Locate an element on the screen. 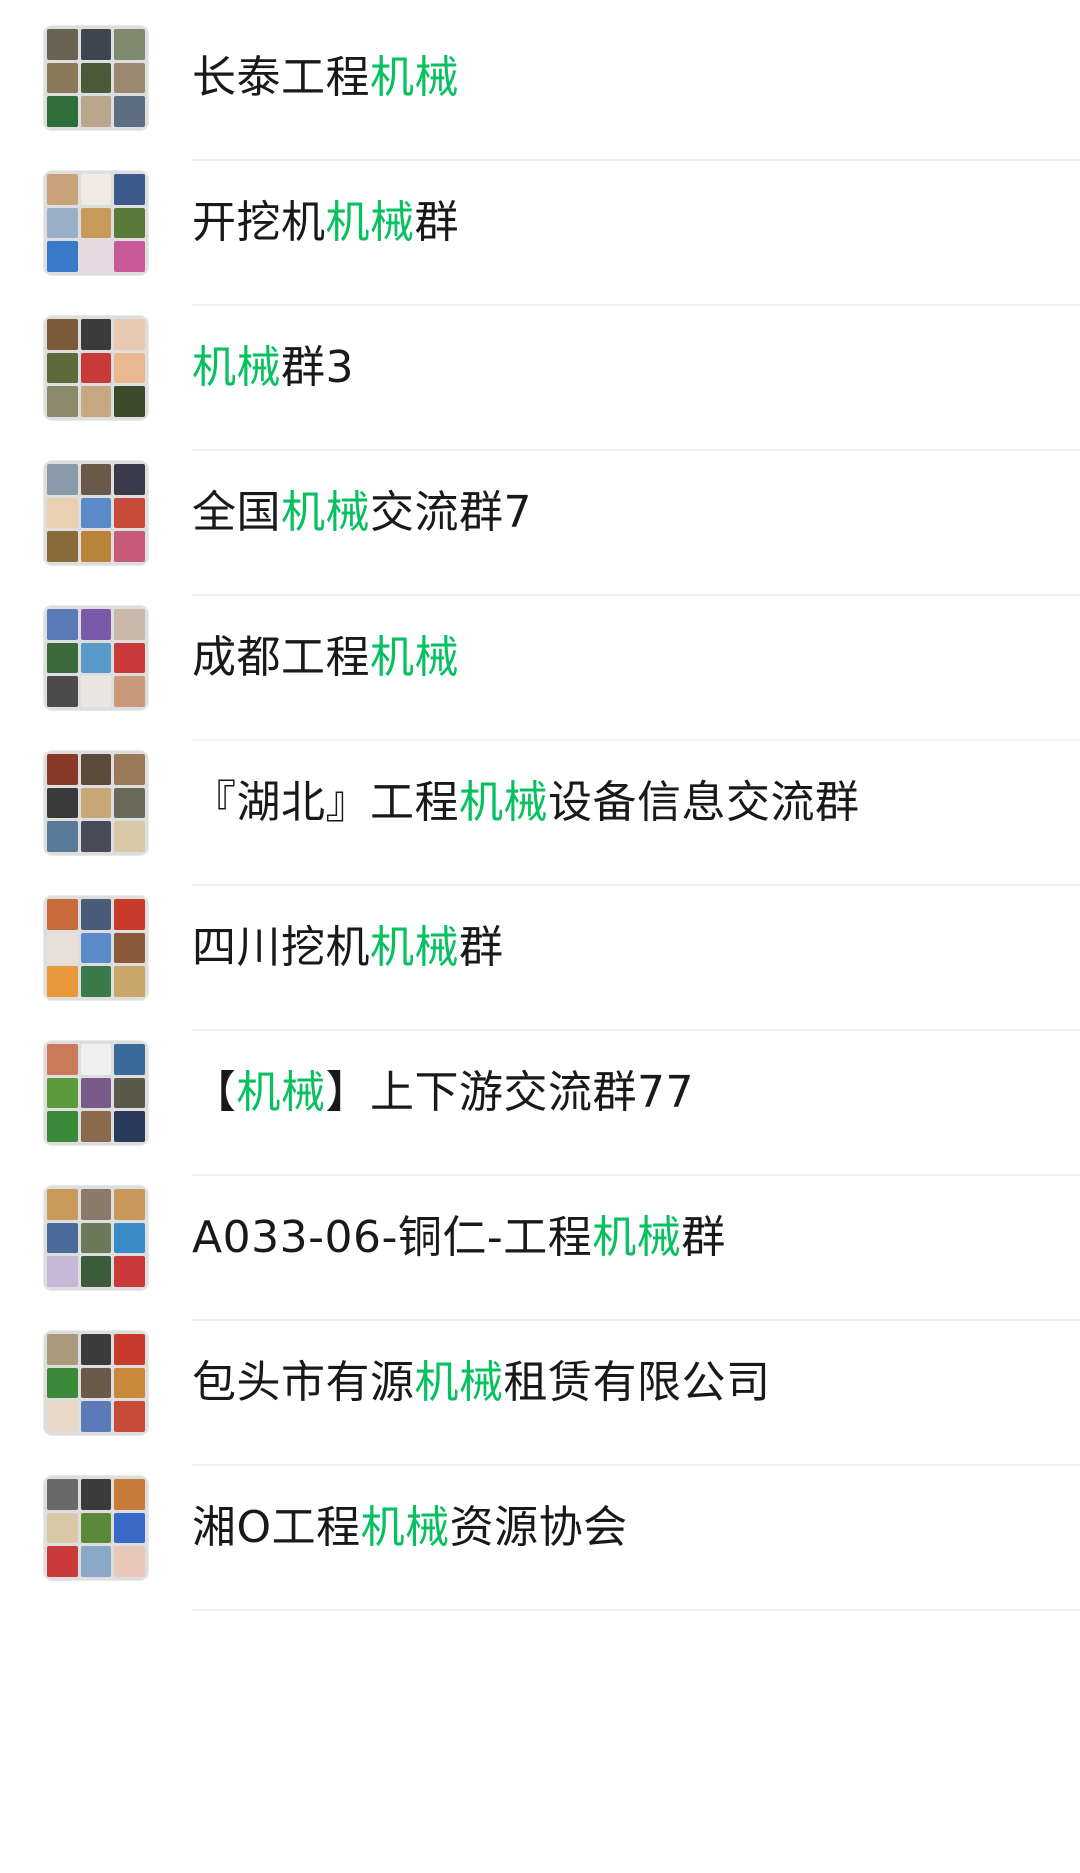 Image resolution: width=1080 pixels, height=1873 pixels. group-name: 『湖北』工程机械设备信息交流群 is located at coordinates (526, 803).